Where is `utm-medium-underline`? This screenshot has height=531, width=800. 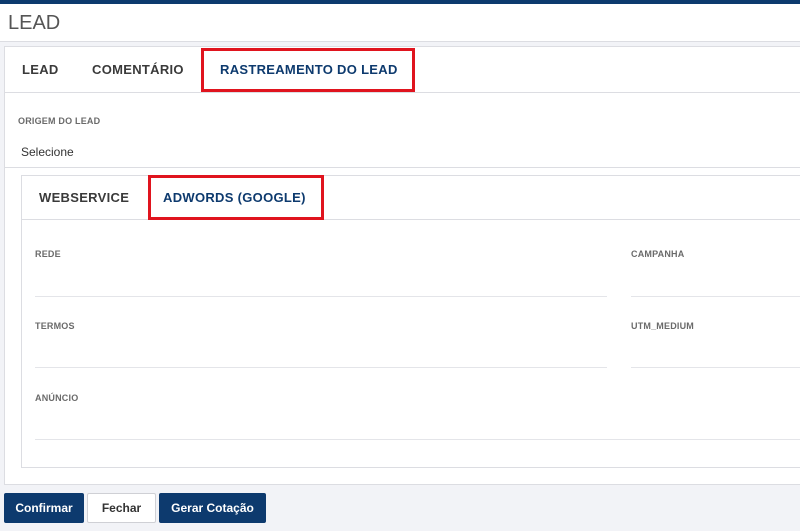 utm-medium-underline is located at coordinates (715, 367).